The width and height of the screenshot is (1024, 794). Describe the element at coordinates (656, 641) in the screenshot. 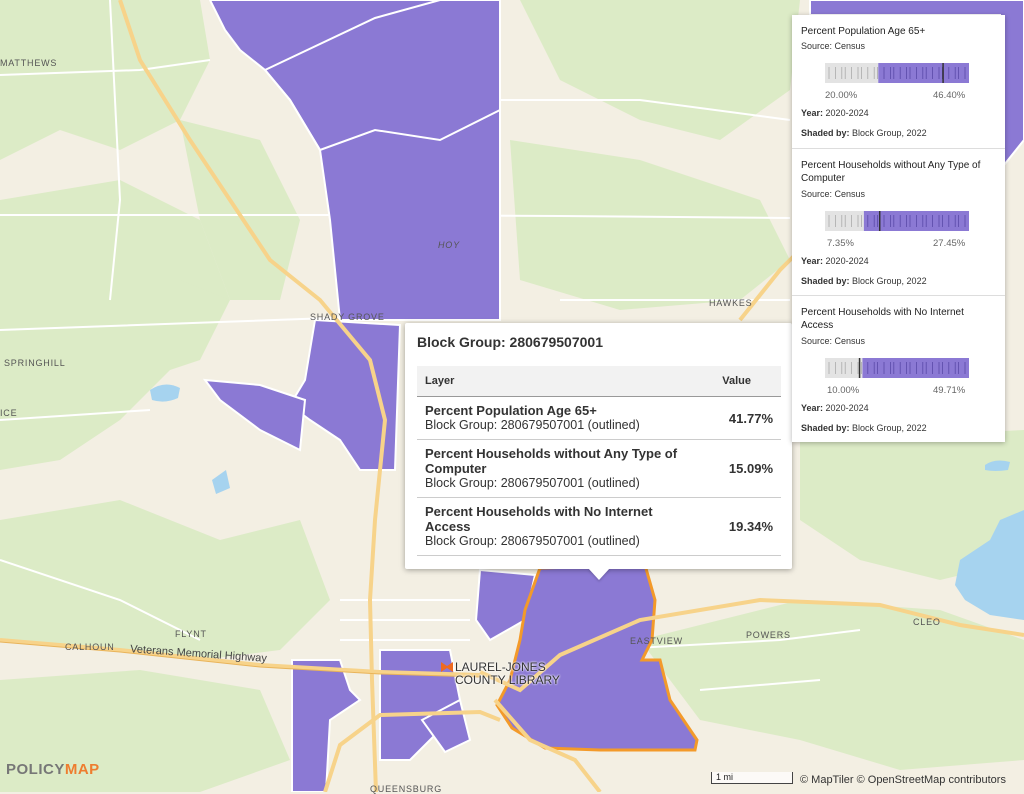

I see `place-label-eastview: EASTVIEW` at that location.